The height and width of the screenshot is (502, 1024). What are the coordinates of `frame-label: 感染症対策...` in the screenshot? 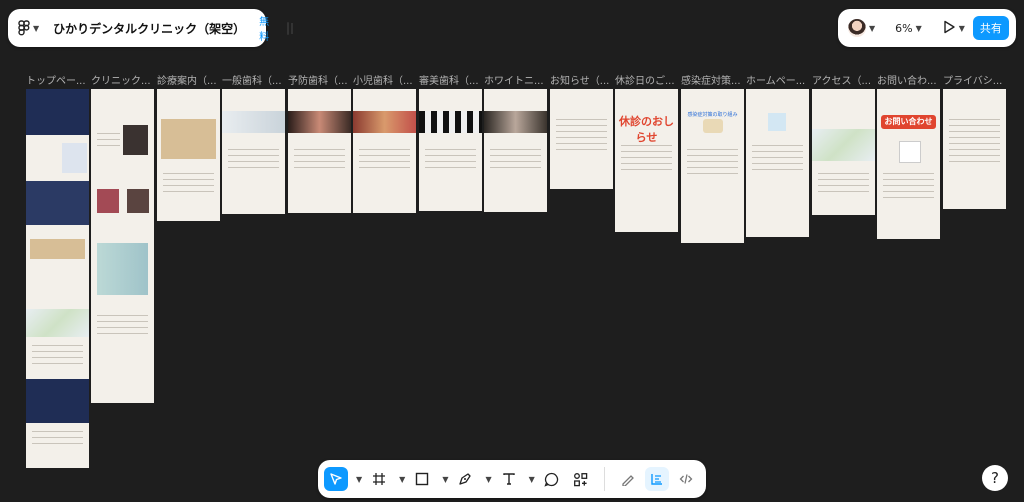 It's located at (713, 79).